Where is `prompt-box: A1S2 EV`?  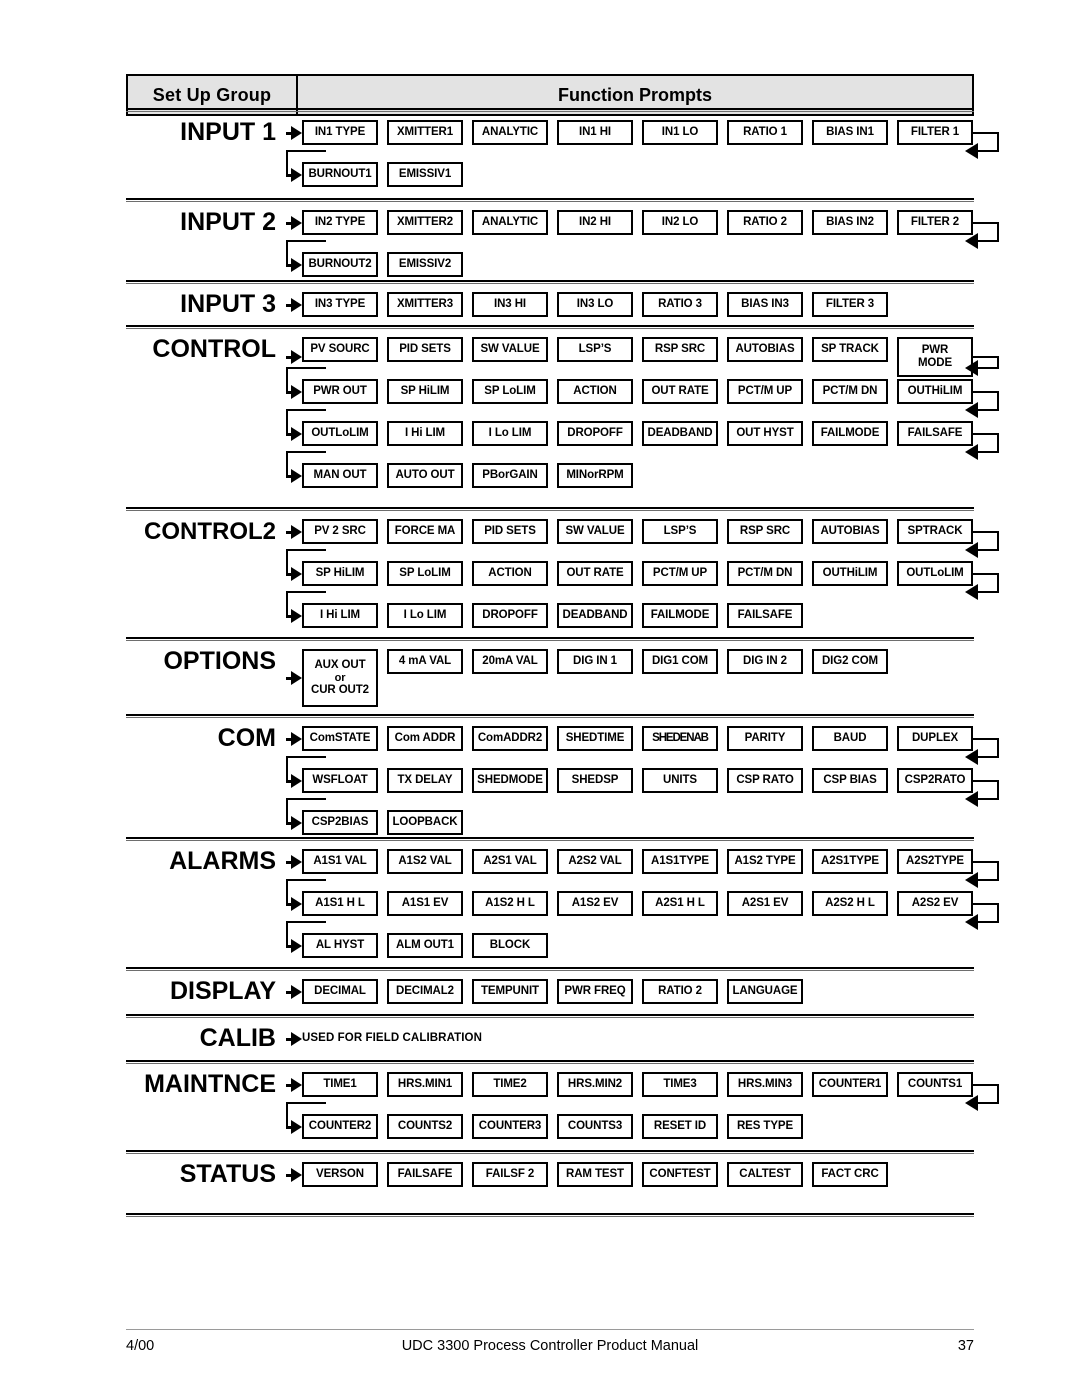
prompt-box: A1S2 EV is located at coordinates (595, 903).